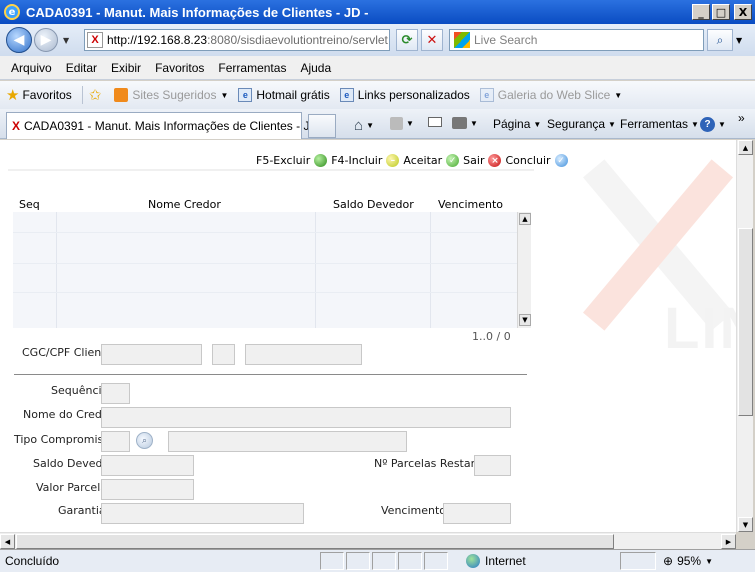  What do you see at coordinates (561, 160) in the screenshot?
I see `concluir-icon: ✓` at bounding box center [561, 160].